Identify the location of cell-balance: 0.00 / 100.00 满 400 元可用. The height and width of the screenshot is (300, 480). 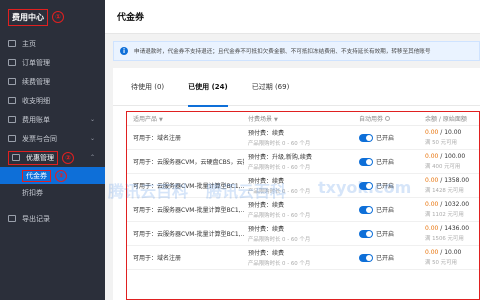
(450, 161).